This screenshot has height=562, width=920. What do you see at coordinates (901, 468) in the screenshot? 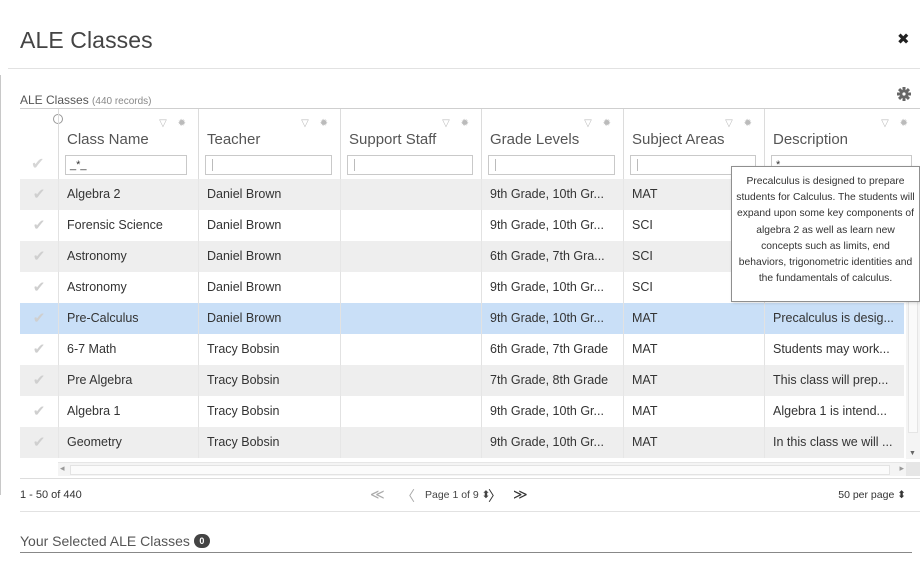
I see `scroll-right-icon: ▸` at bounding box center [901, 468].